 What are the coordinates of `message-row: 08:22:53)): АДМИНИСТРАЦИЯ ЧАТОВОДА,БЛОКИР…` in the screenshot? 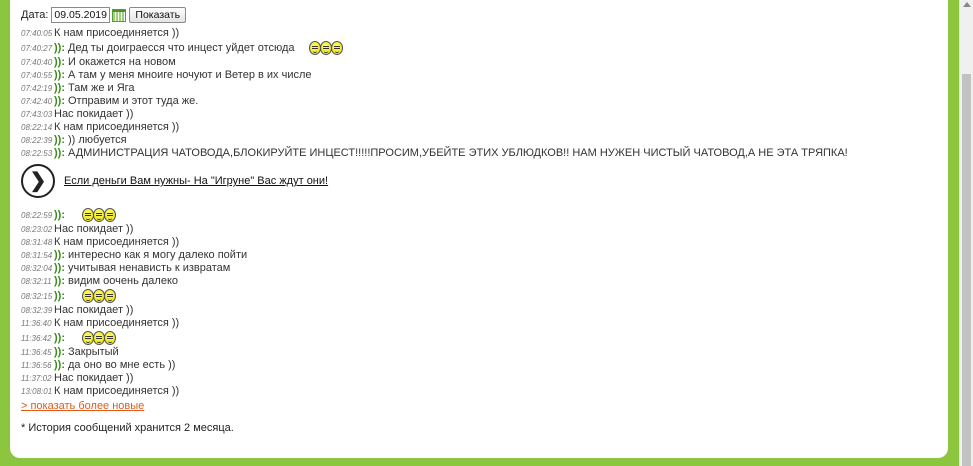 It's located at (471, 153).